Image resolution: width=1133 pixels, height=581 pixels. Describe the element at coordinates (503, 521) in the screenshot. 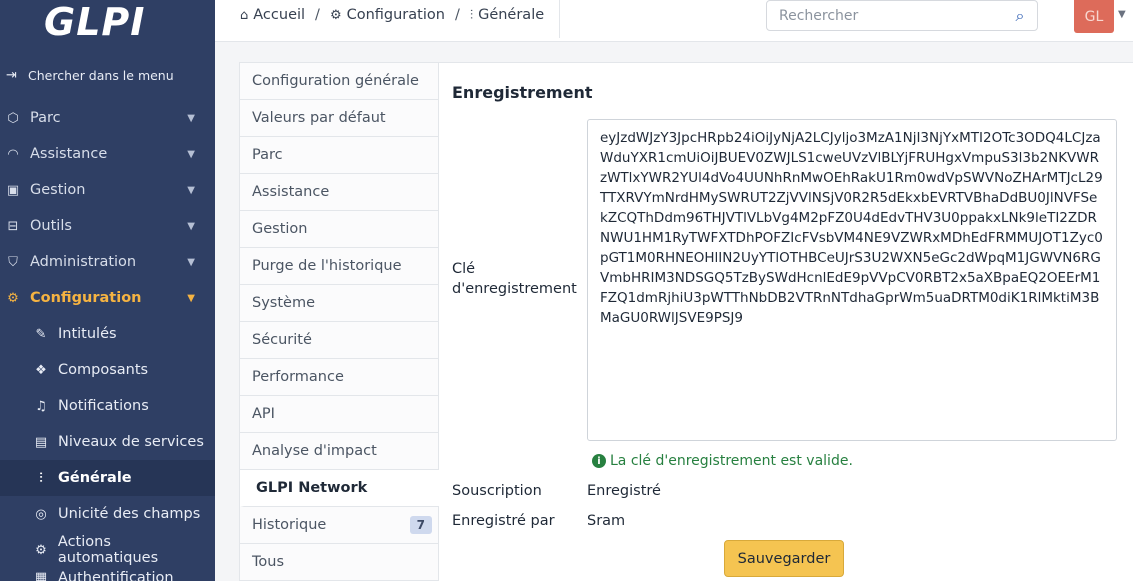

I see `registered-by-label: Enregistré par` at that location.